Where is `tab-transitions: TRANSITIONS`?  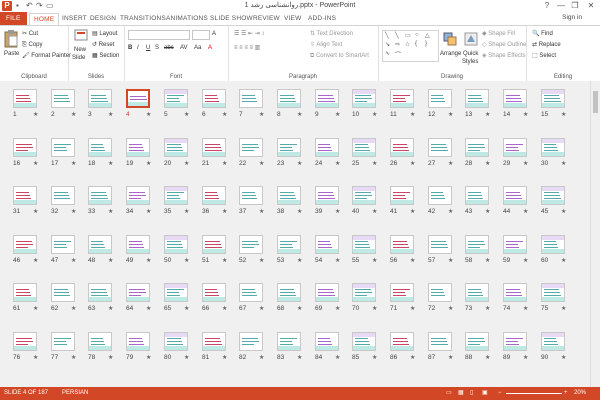 tab-transitions: TRANSITIONS is located at coordinates (143, 19).